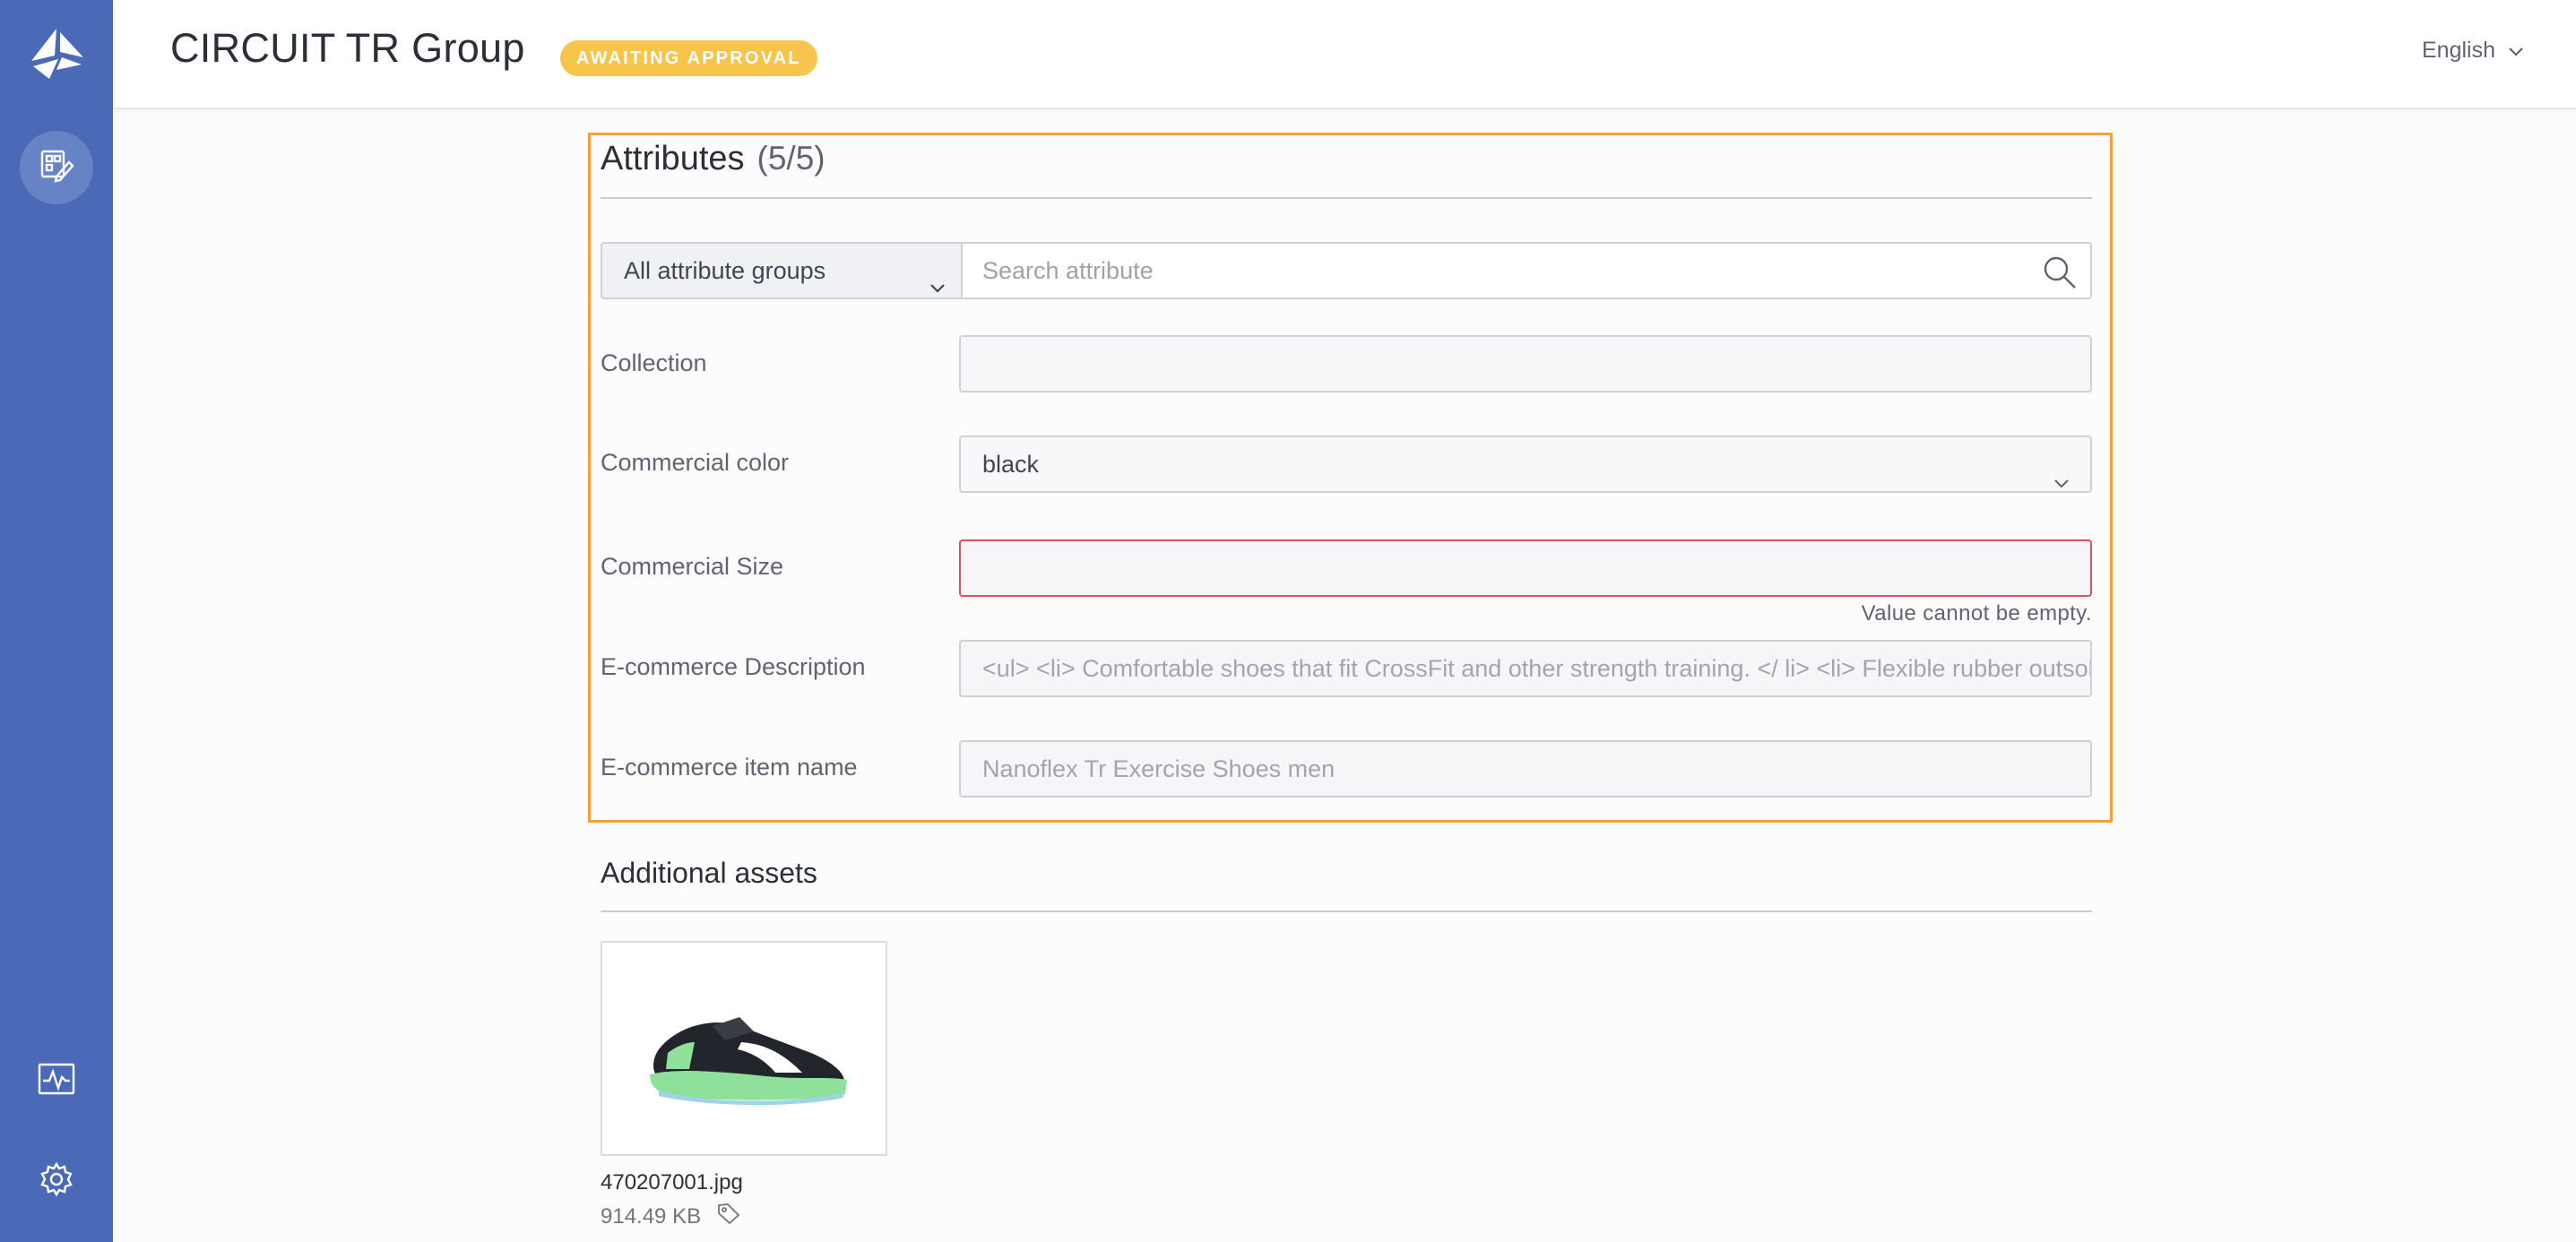 This screenshot has height=1242, width=2576. What do you see at coordinates (347, 48) in the screenshot?
I see `page-title: CIRCUIT TR Group` at bounding box center [347, 48].